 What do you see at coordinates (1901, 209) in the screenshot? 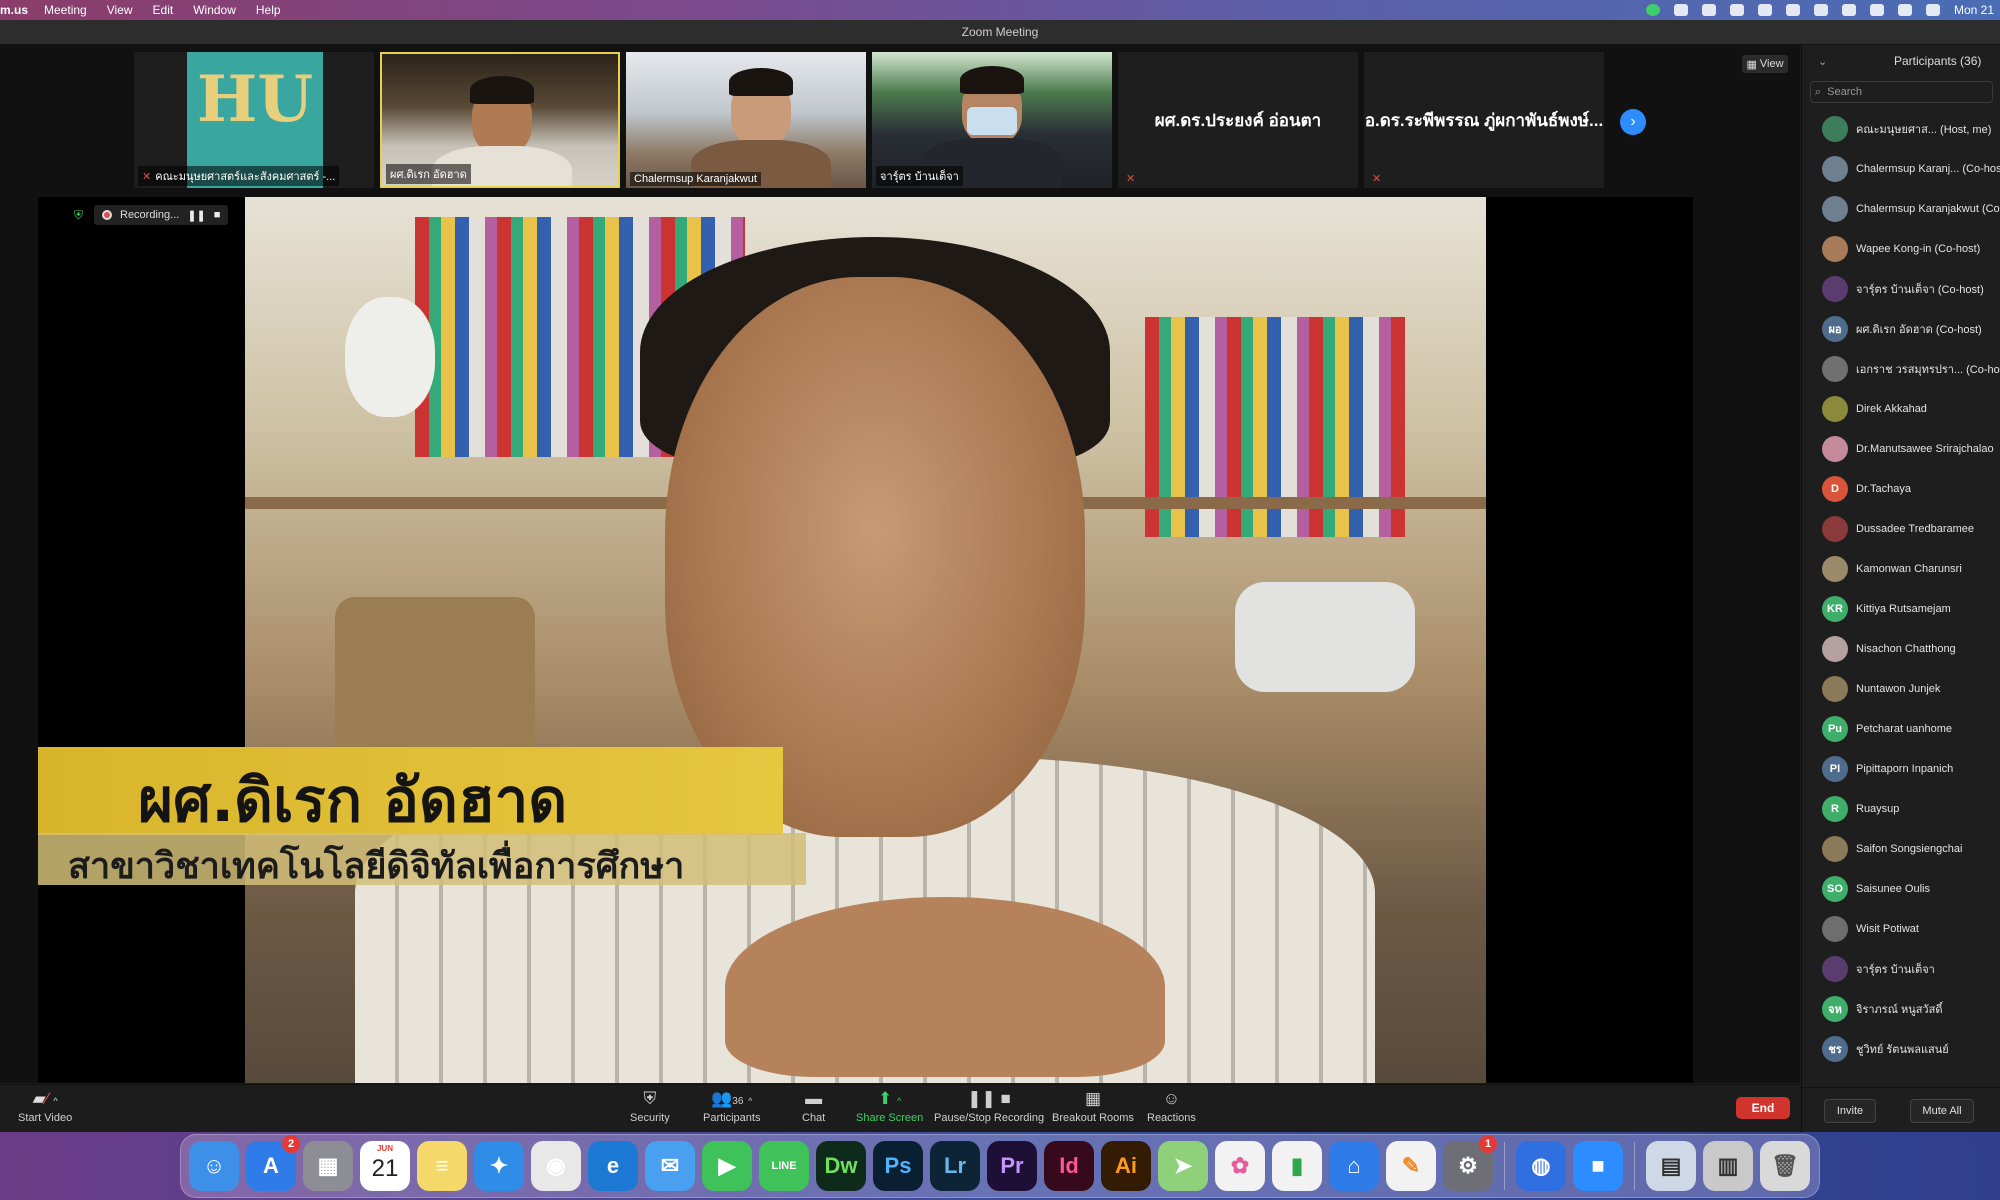
I see `participant-row: Chalermsup Karanjakwut (Co-host)` at bounding box center [1901, 209].